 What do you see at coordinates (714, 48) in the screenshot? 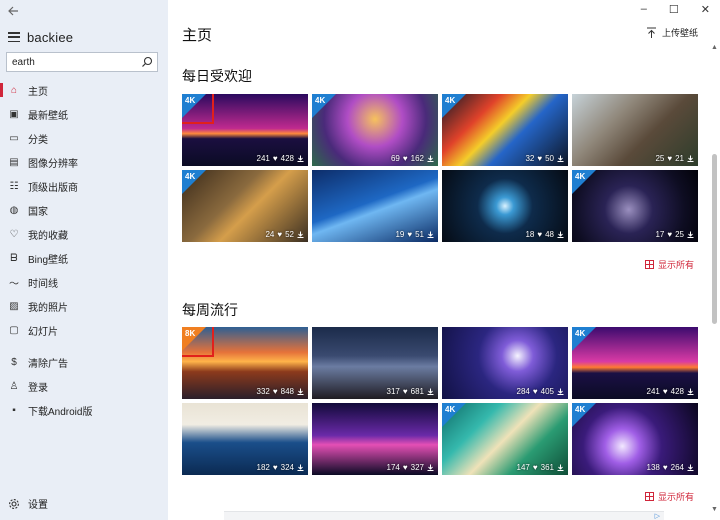
I see `scroll-up-icon: ▲` at bounding box center [714, 48].